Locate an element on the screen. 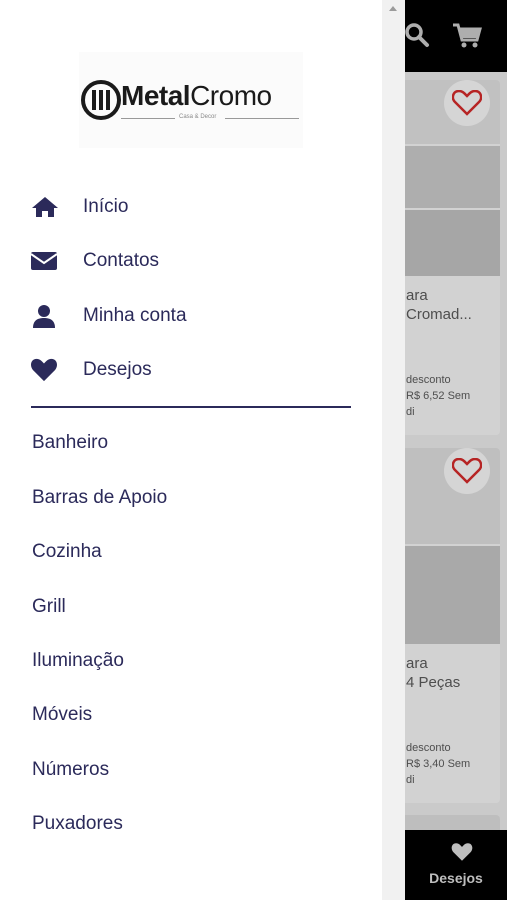 The width and height of the screenshot is (507, 900). scroll-up-arrow-icon is located at coordinates (393, 8).